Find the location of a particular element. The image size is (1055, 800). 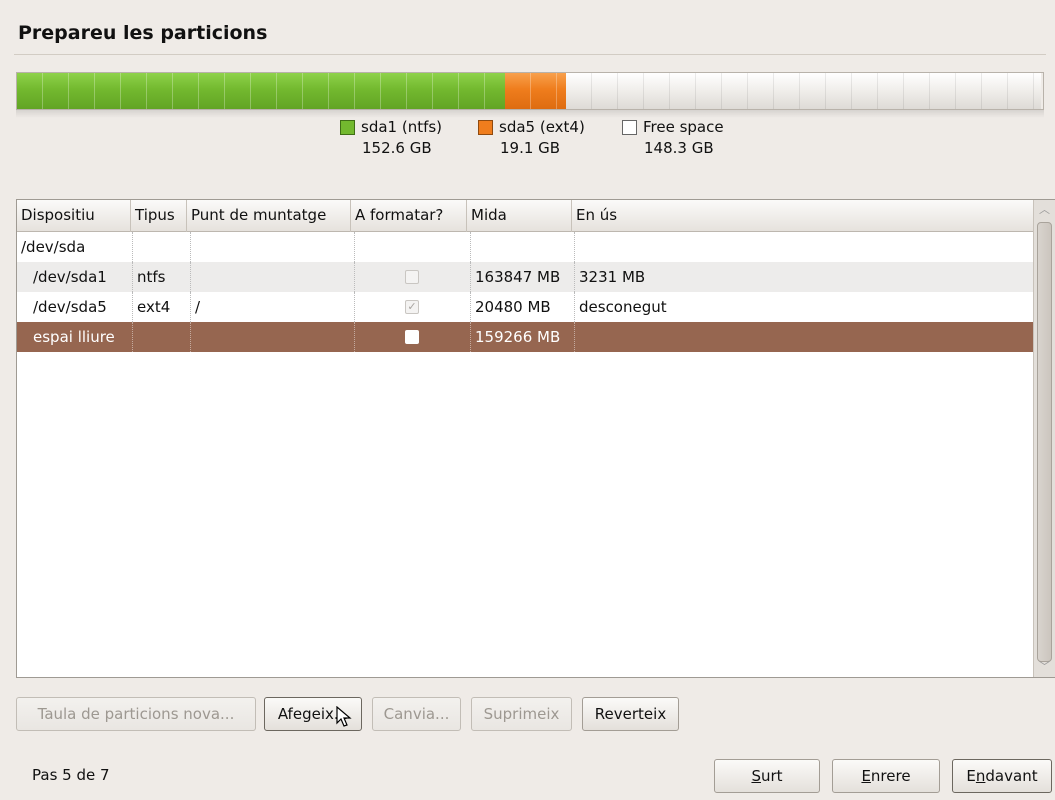

delete-partition-button: Suprimeix is located at coordinates (521, 714).